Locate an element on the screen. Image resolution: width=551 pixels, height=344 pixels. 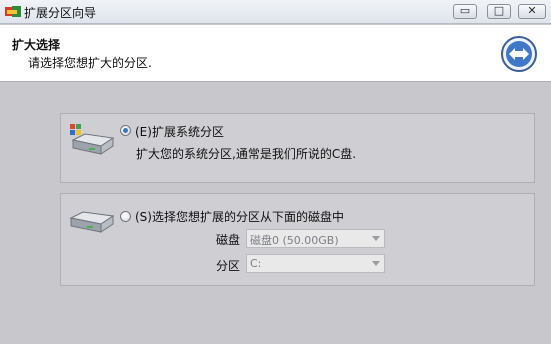
partition-select-value: C: is located at coordinates (256, 263).